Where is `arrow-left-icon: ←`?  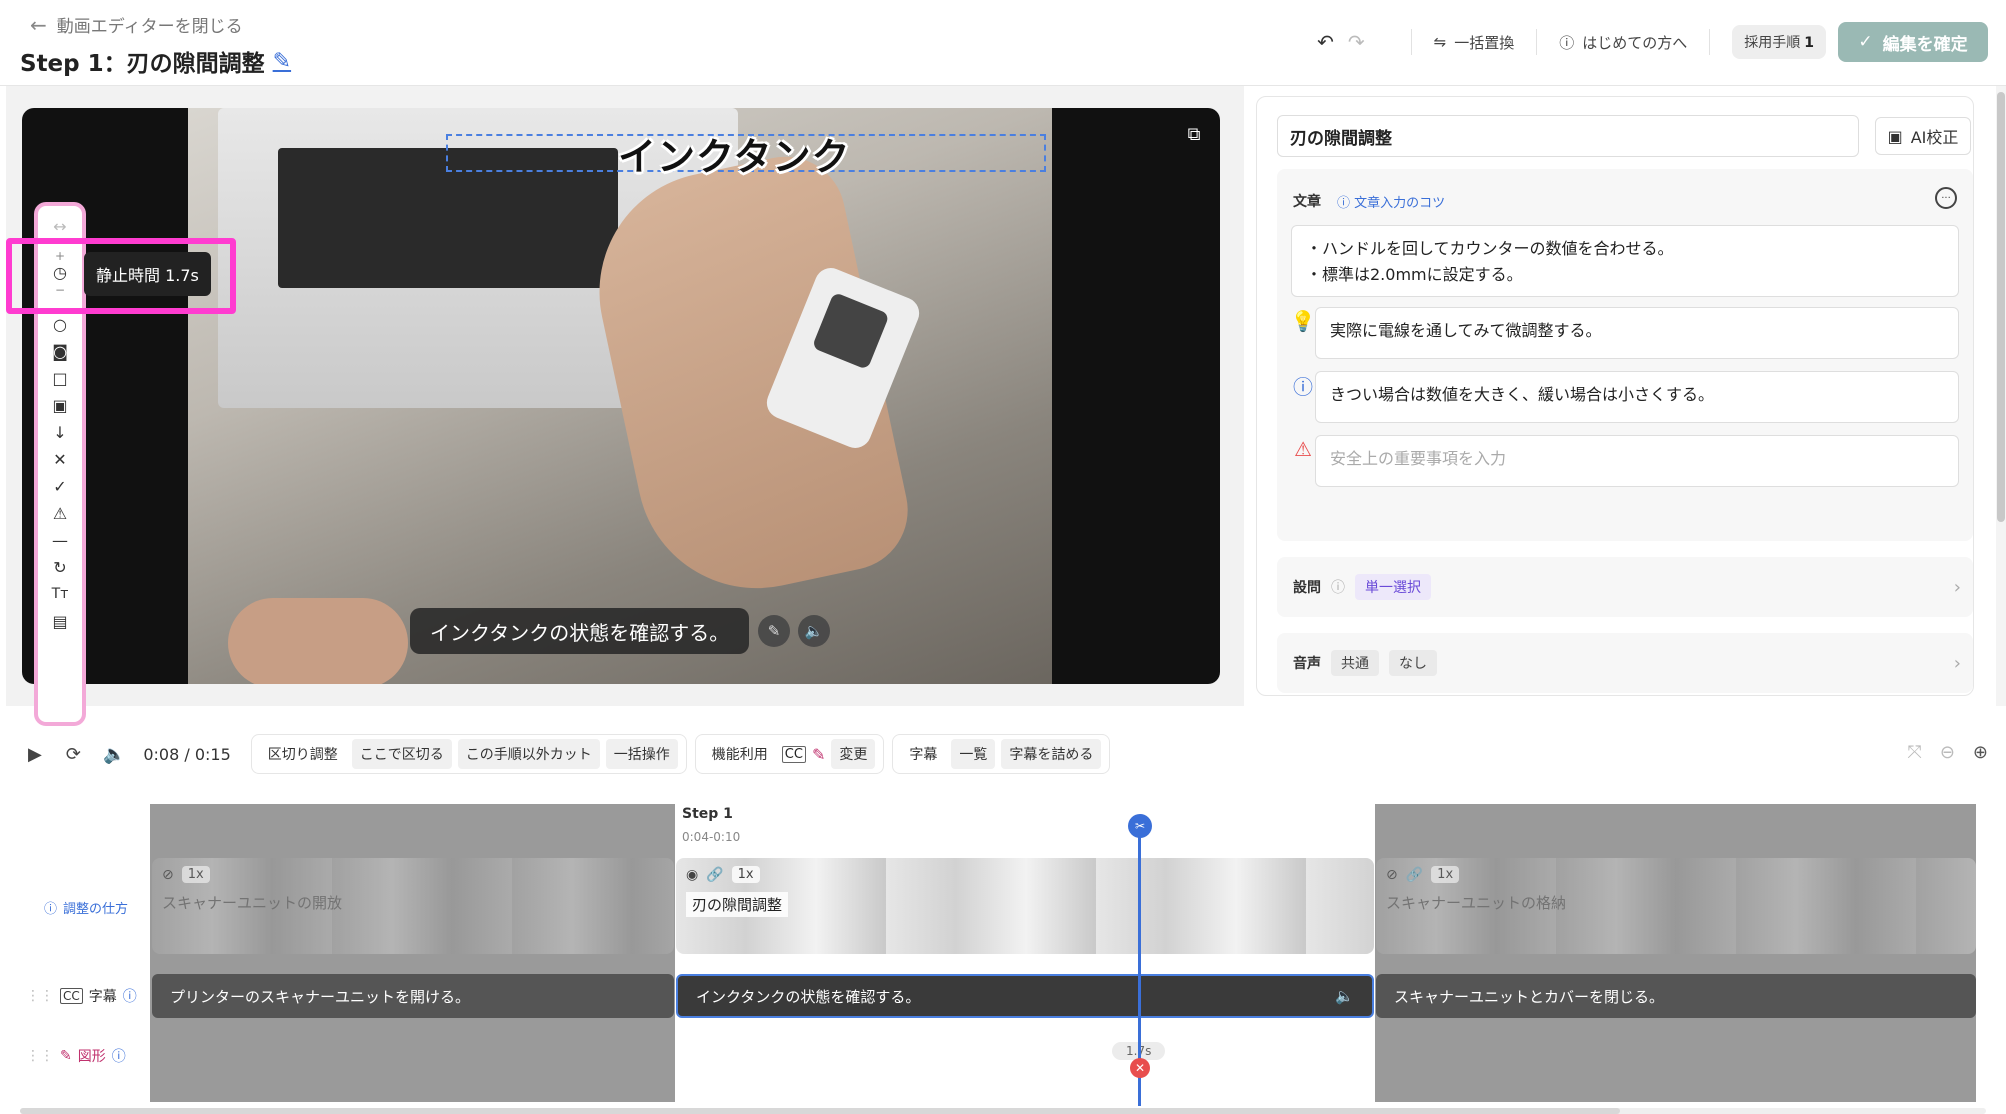
arrow-left-icon: ← is located at coordinates (38, 24).